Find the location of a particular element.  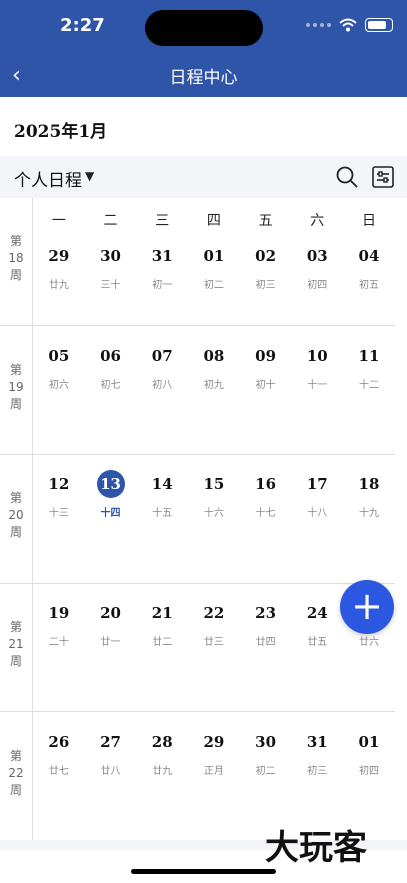

day-number: 10 is located at coordinates (317, 356).